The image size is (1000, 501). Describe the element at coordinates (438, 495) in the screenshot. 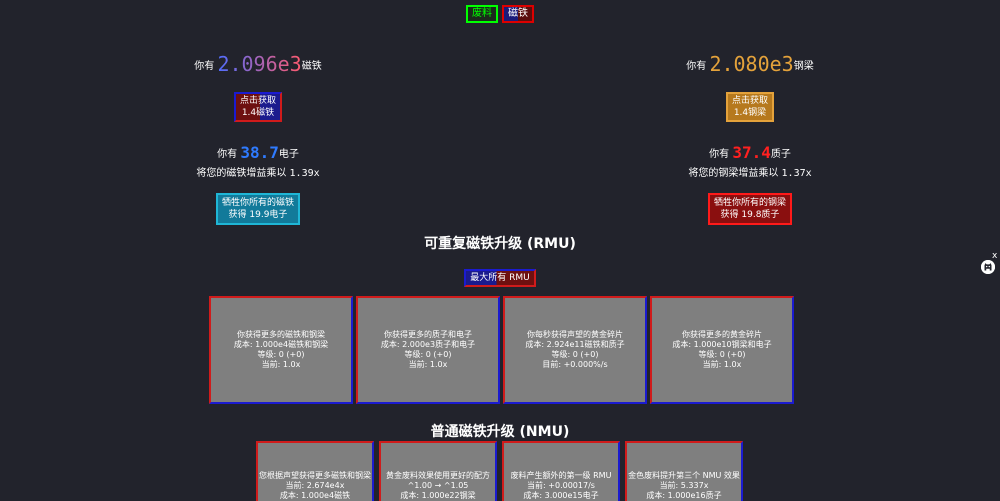

I see `nmu-card-cost: 成本: 1.000e22钢梁` at that location.